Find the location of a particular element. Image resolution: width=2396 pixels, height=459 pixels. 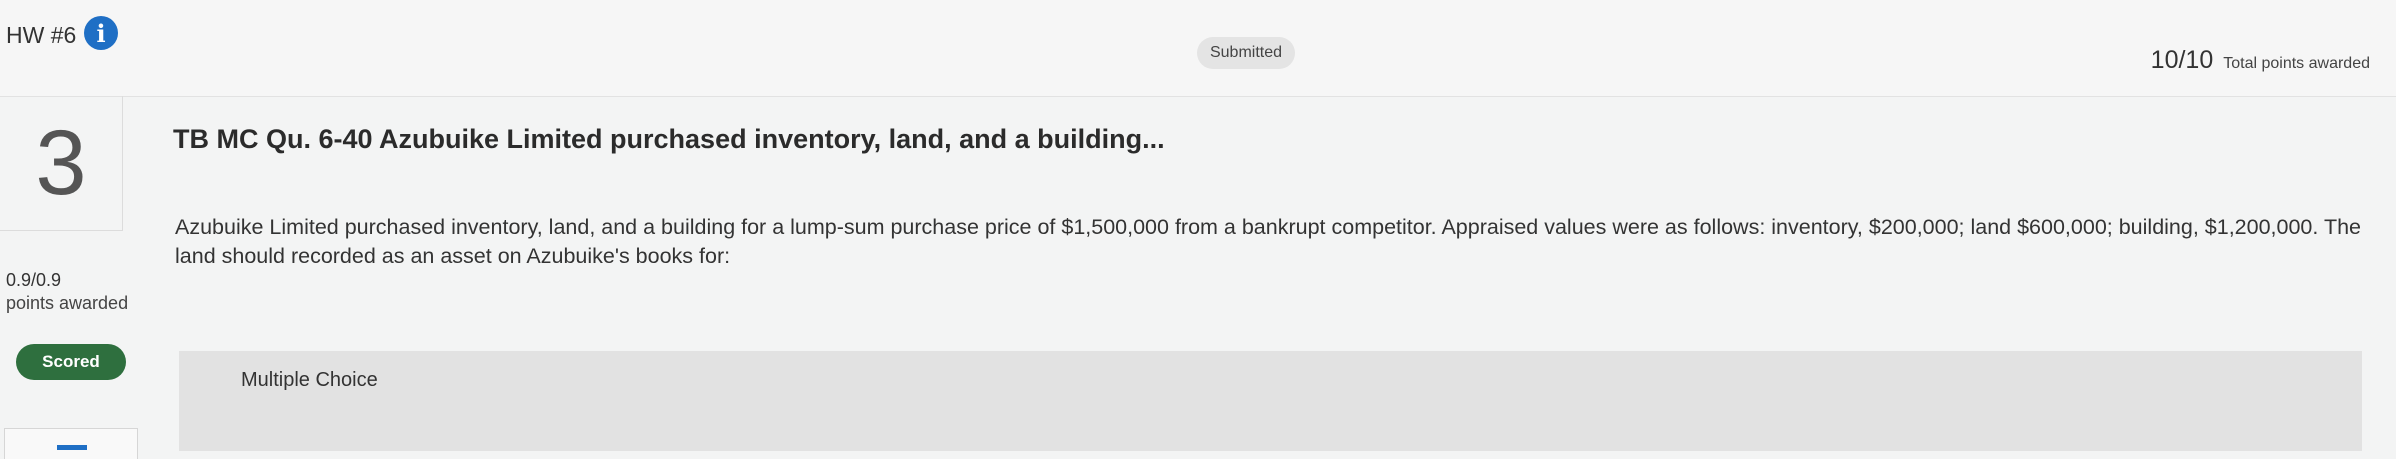

question-nav-tab is located at coordinates (71, 443).